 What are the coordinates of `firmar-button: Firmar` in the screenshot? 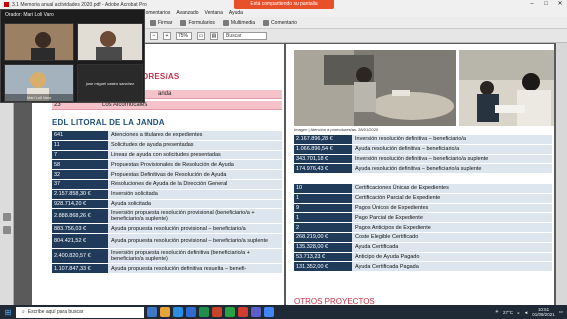 It's located at (161, 22).